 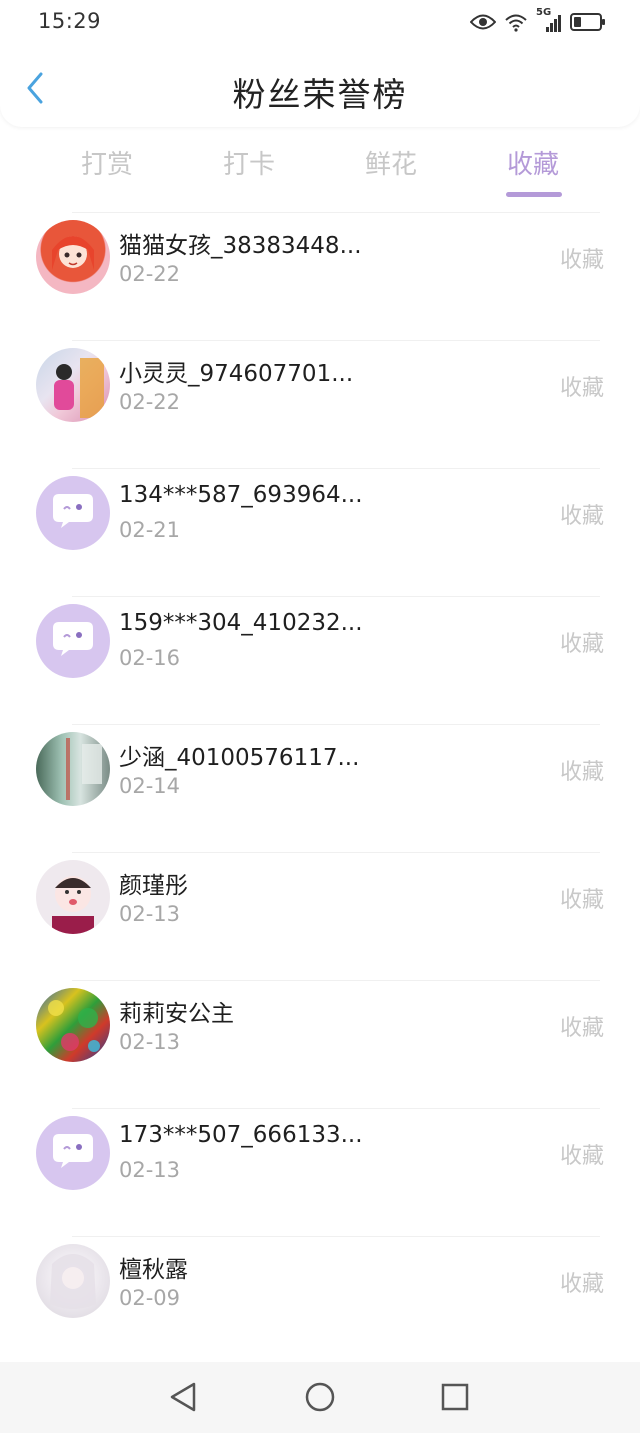 What do you see at coordinates (320, 21) in the screenshot?
I see `status-bar: 15:29 5G` at bounding box center [320, 21].